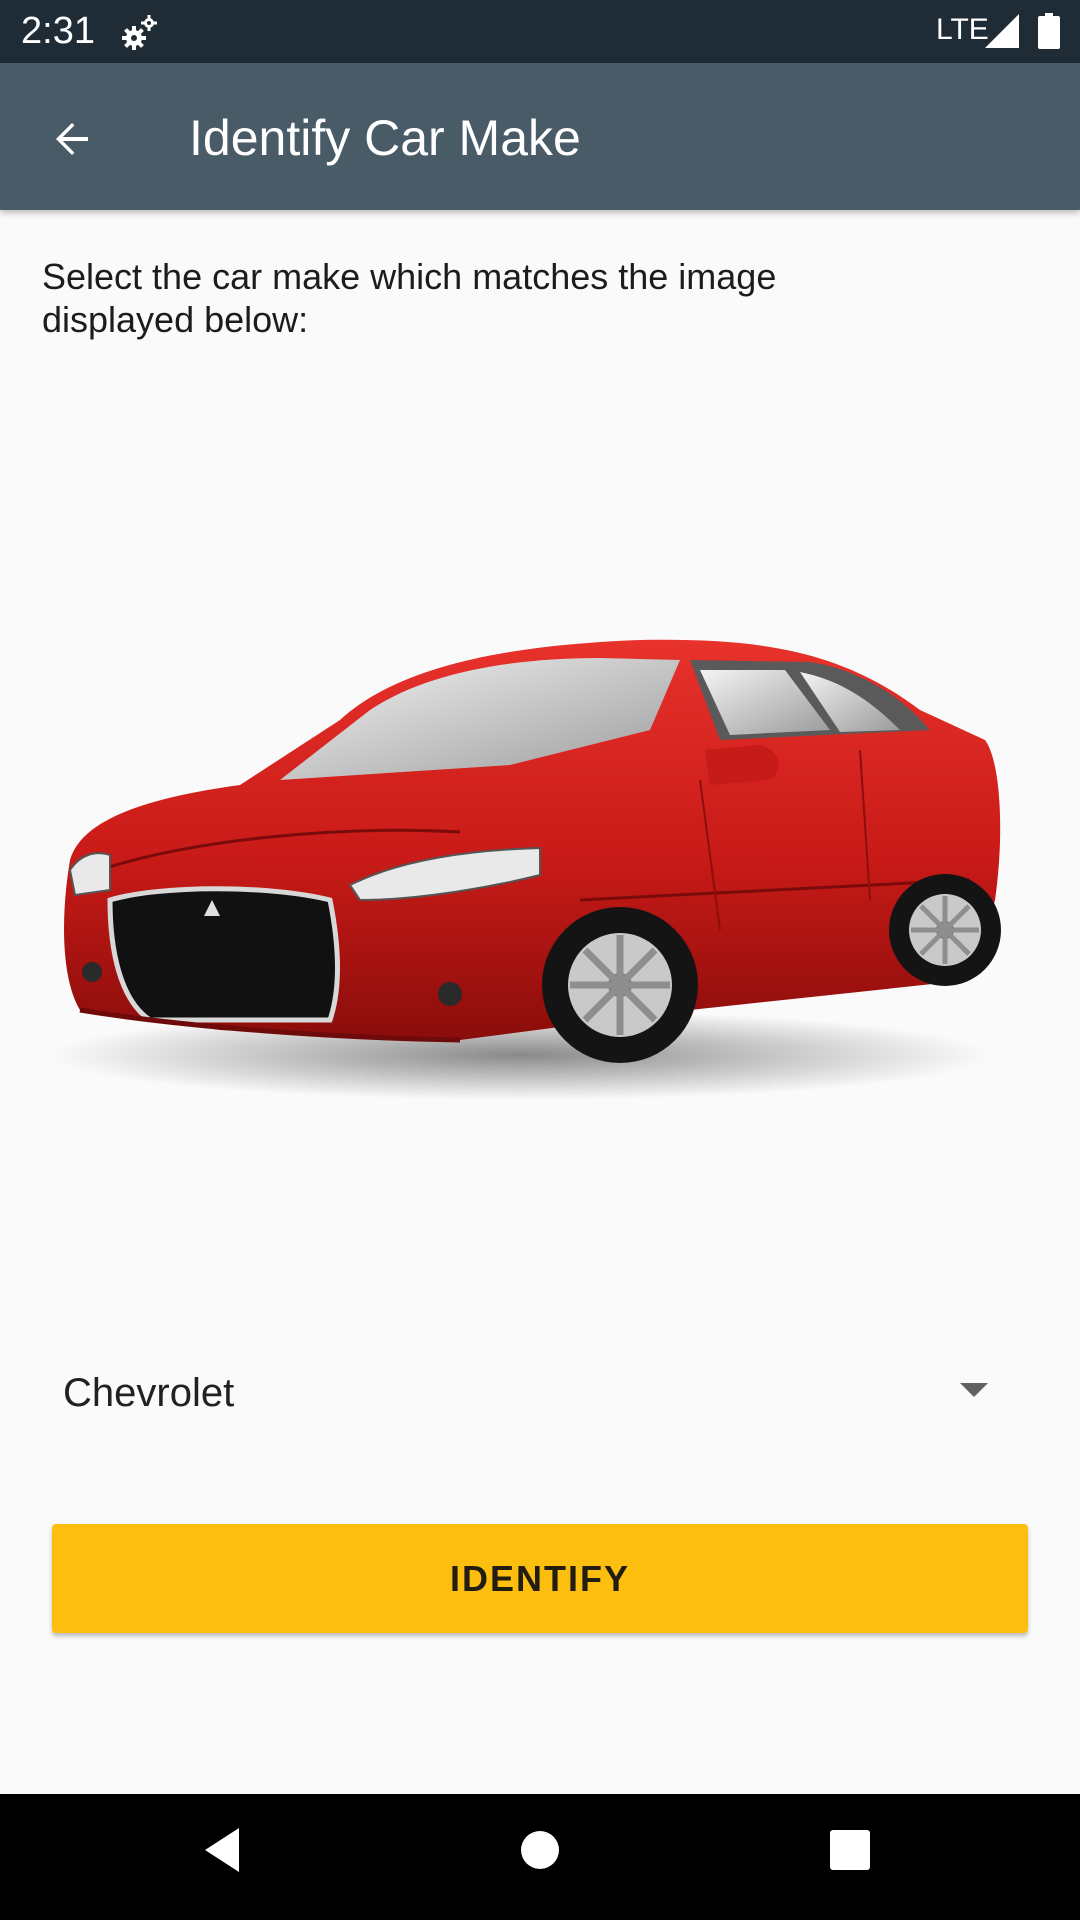  I want to click on signal-icon, so click(1002, 31).